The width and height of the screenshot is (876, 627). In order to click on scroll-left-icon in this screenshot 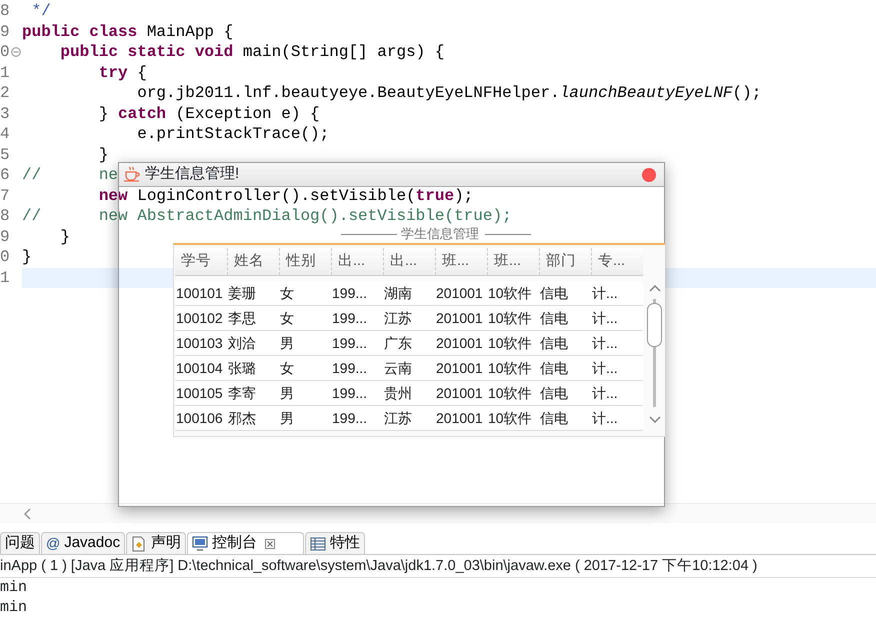, I will do `click(28, 514)`.